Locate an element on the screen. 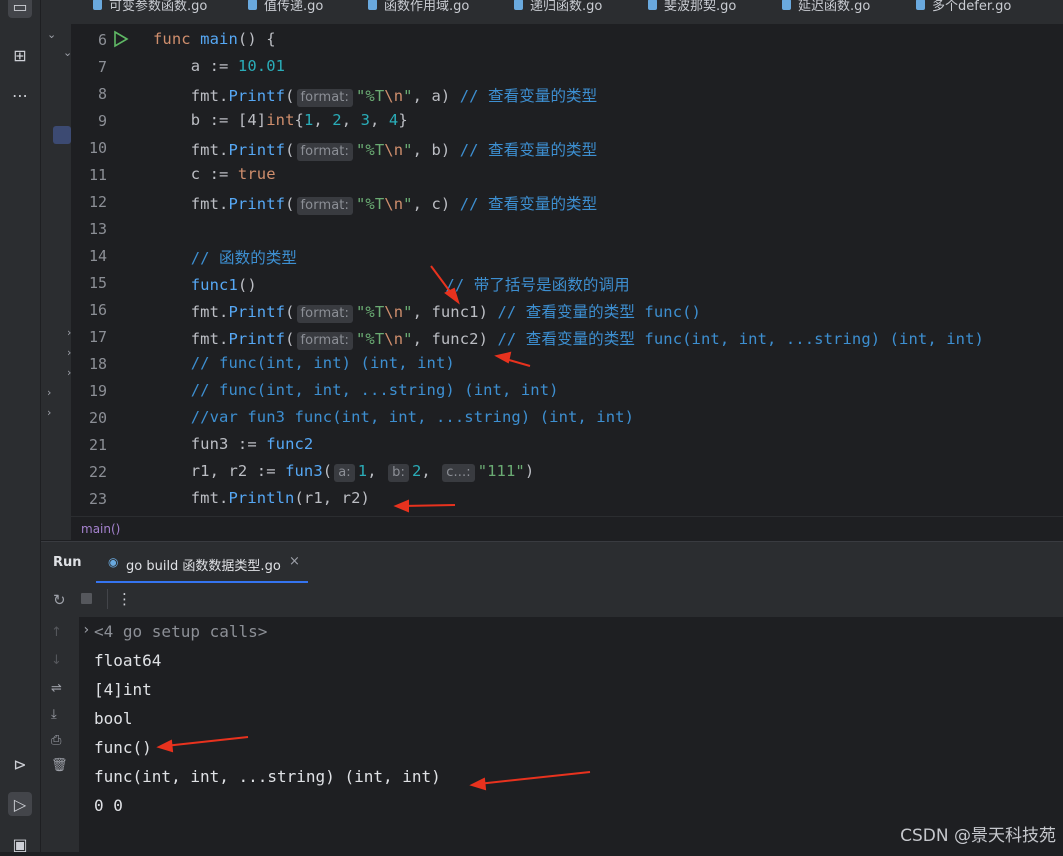 The height and width of the screenshot is (856, 1063). param-hint: c...: is located at coordinates (458, 473).